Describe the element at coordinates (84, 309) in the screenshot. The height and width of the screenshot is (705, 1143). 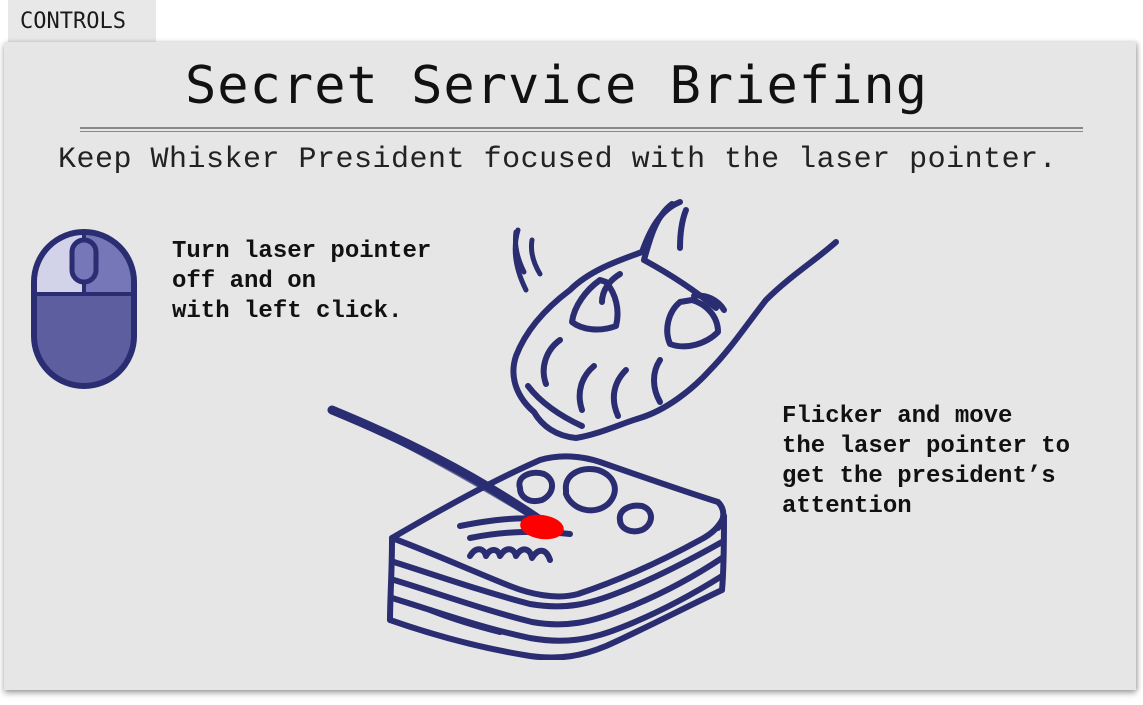
I see `mouse-left-click-icon` at that location.